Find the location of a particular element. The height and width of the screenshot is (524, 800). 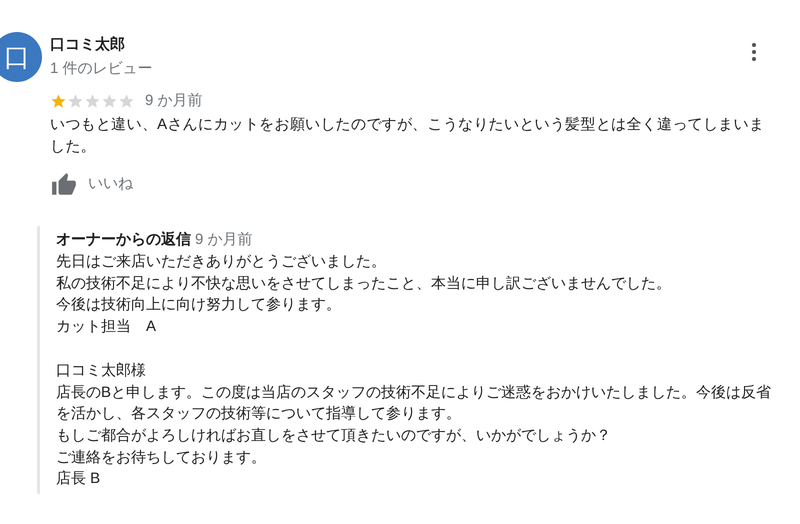

reply-text: カット担当 A is located at coordinates (106, 327).